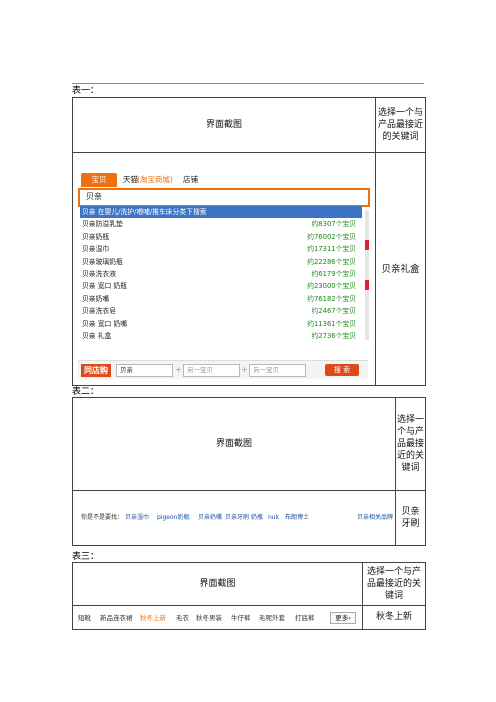 This screenshot has width=496, height=702. Describe the element at coordinates (144, 370) in the screenshot. I see `compare-input-1: 贝亲` at that location.